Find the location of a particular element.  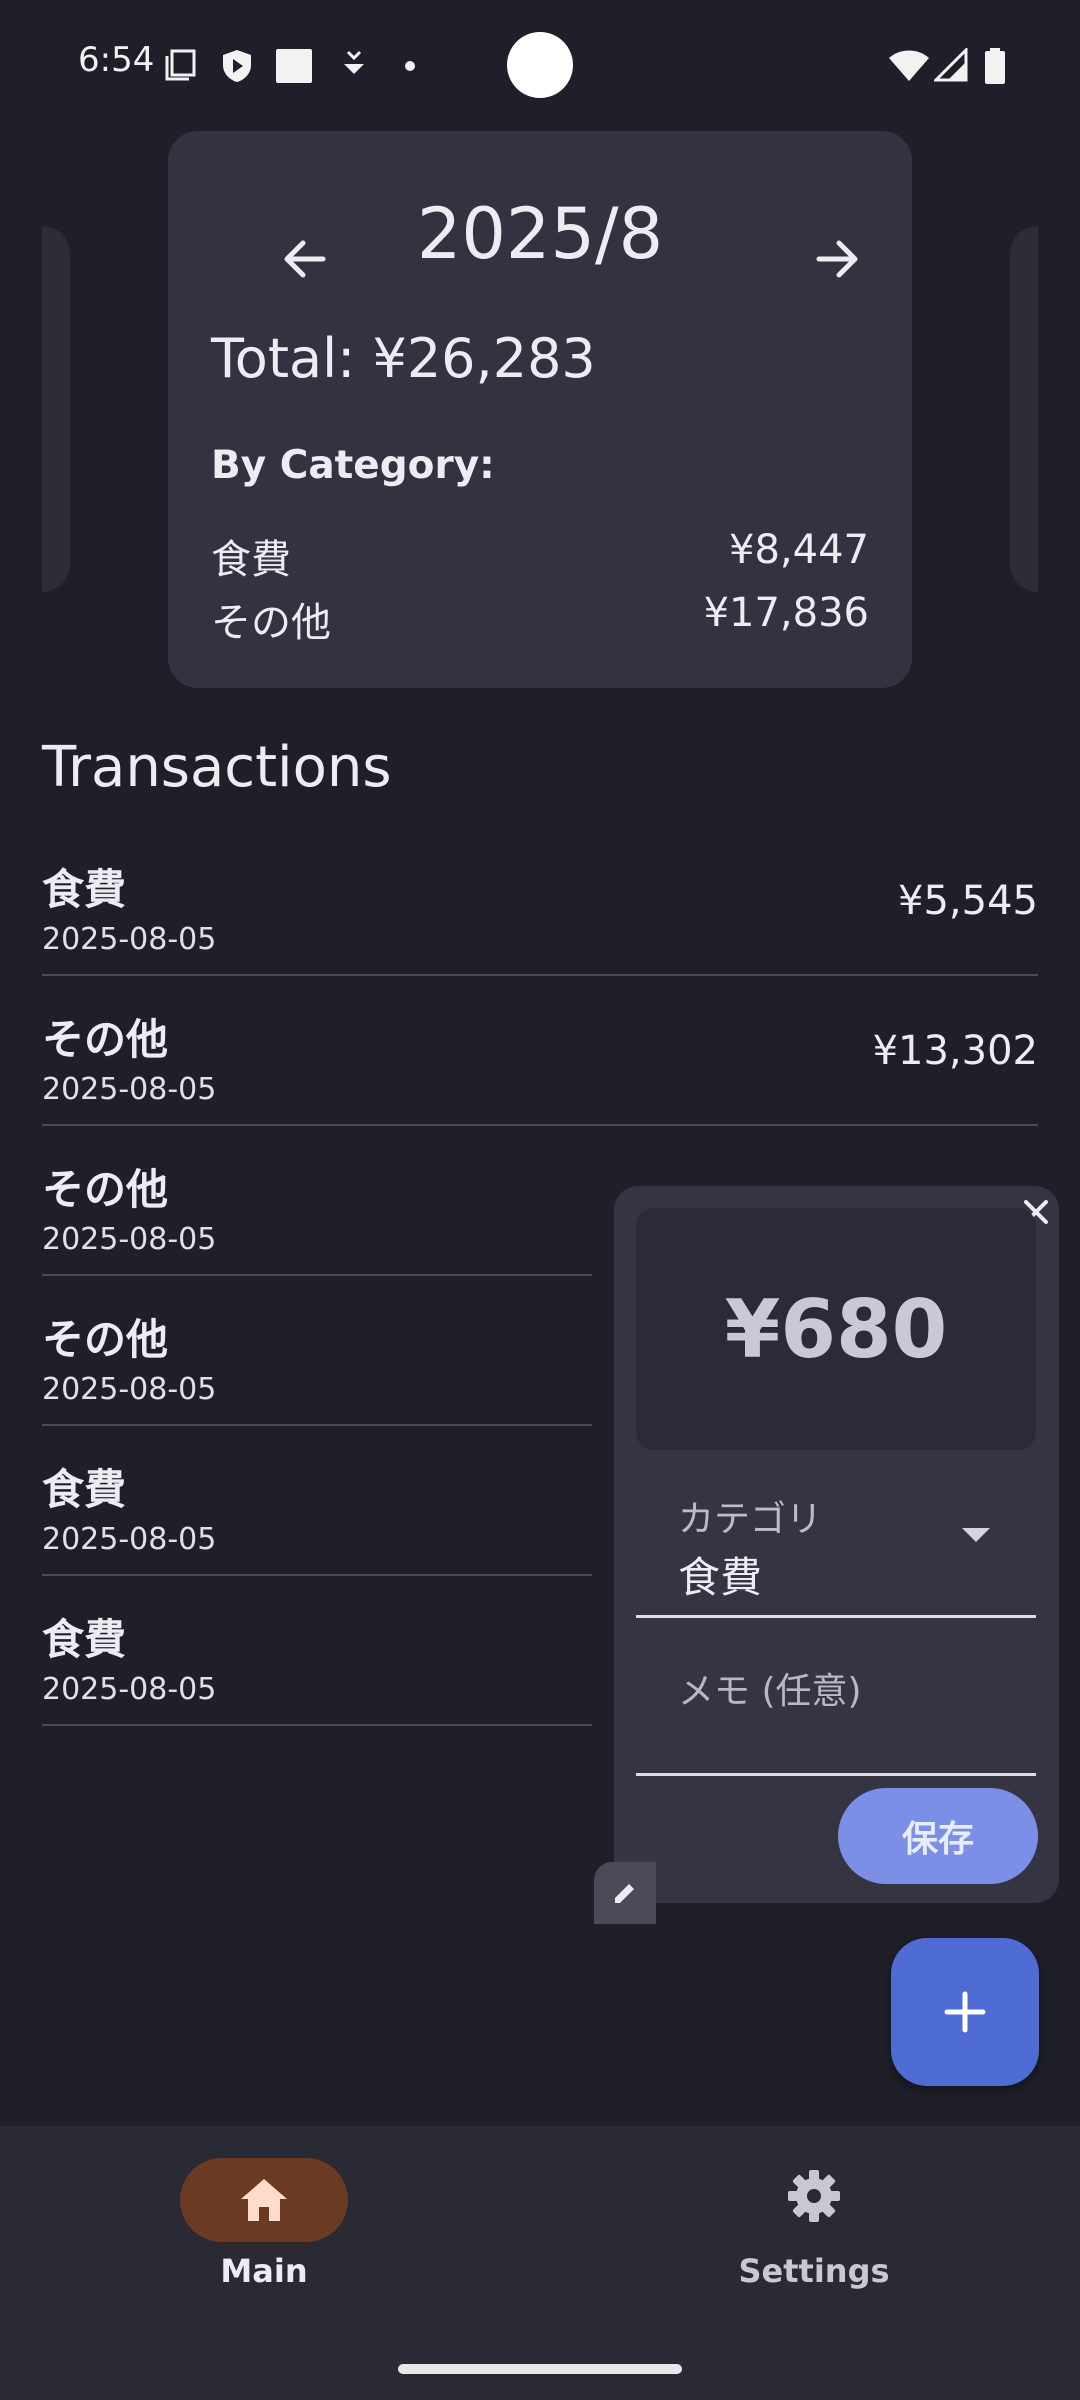

previous-month-card-peek is located at coordinates (56, 409).